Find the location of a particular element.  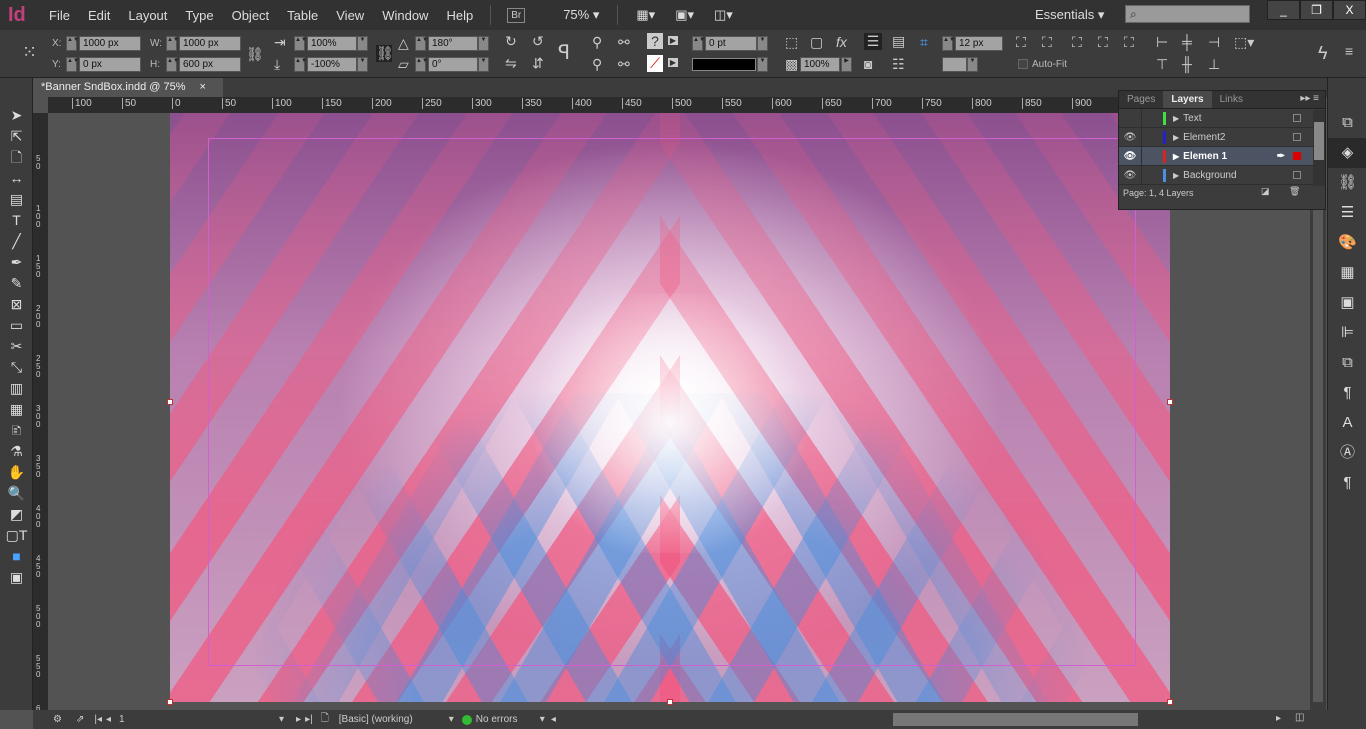

preflight-status: No errors is located at coordinates (508, 719).